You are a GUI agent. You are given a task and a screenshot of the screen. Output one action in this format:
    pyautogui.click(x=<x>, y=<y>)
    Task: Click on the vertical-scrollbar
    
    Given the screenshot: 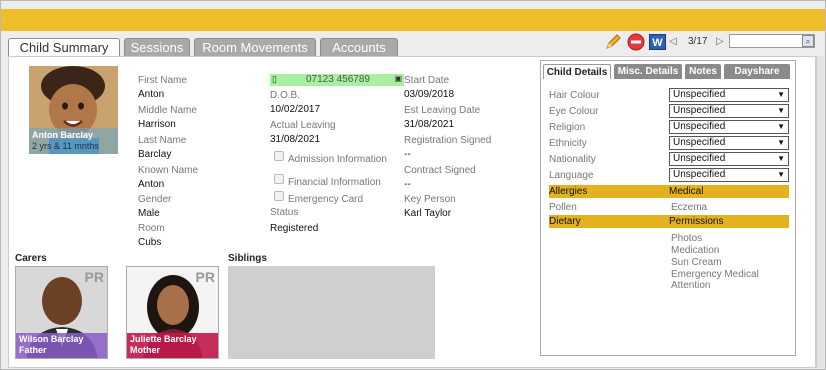 What is the action you would take?
    pyautogui.click(x=820, y=212)
    